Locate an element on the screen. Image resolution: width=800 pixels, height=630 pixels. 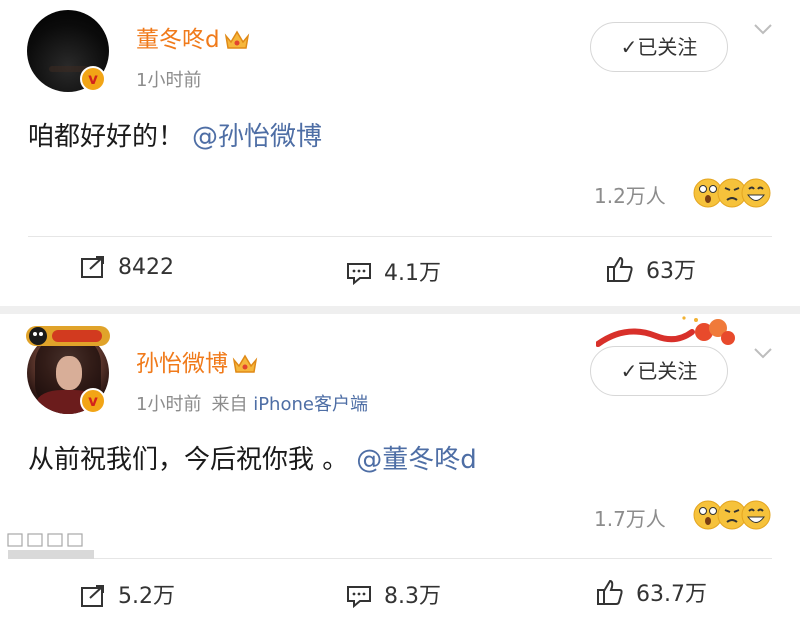
repost-button: 8422 is located at coordinates (127, 267).